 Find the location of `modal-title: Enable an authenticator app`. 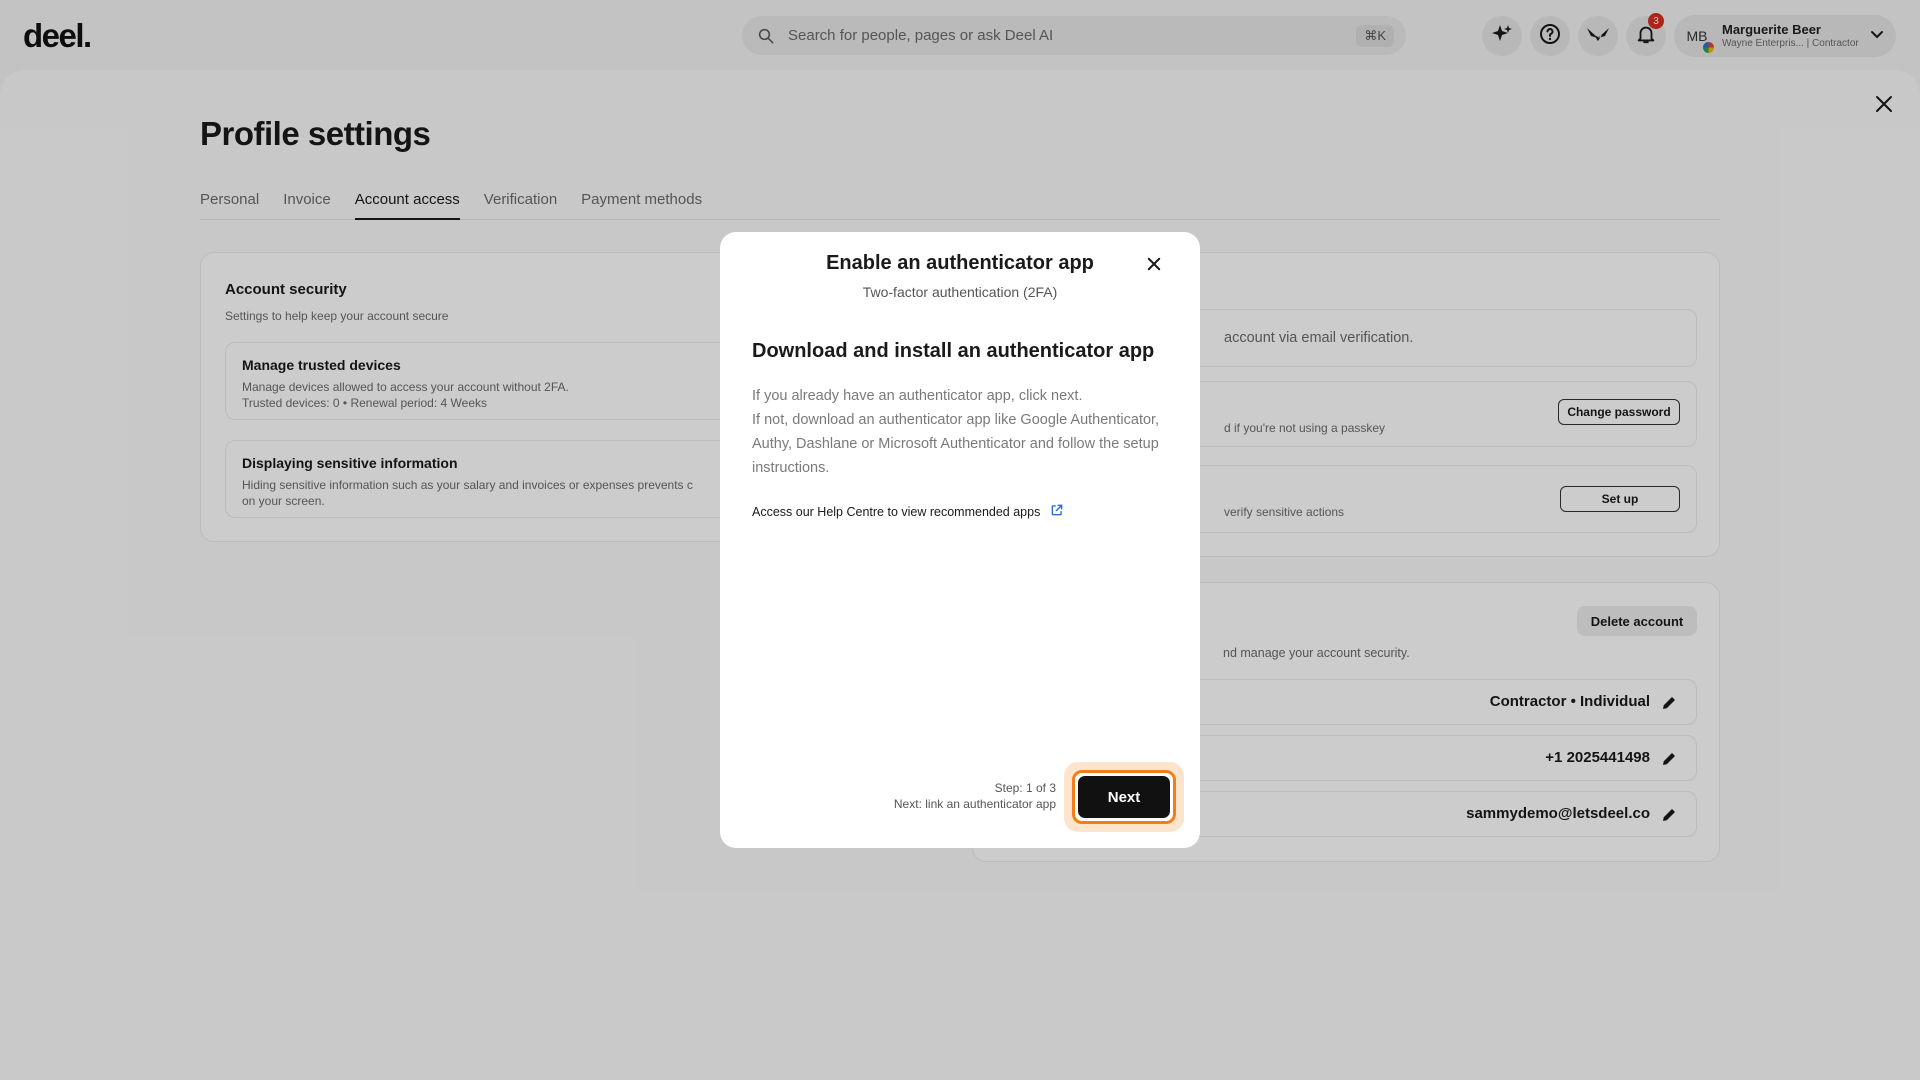

modal-title: Enable an authenticator app is located at coordinates (960, 263).